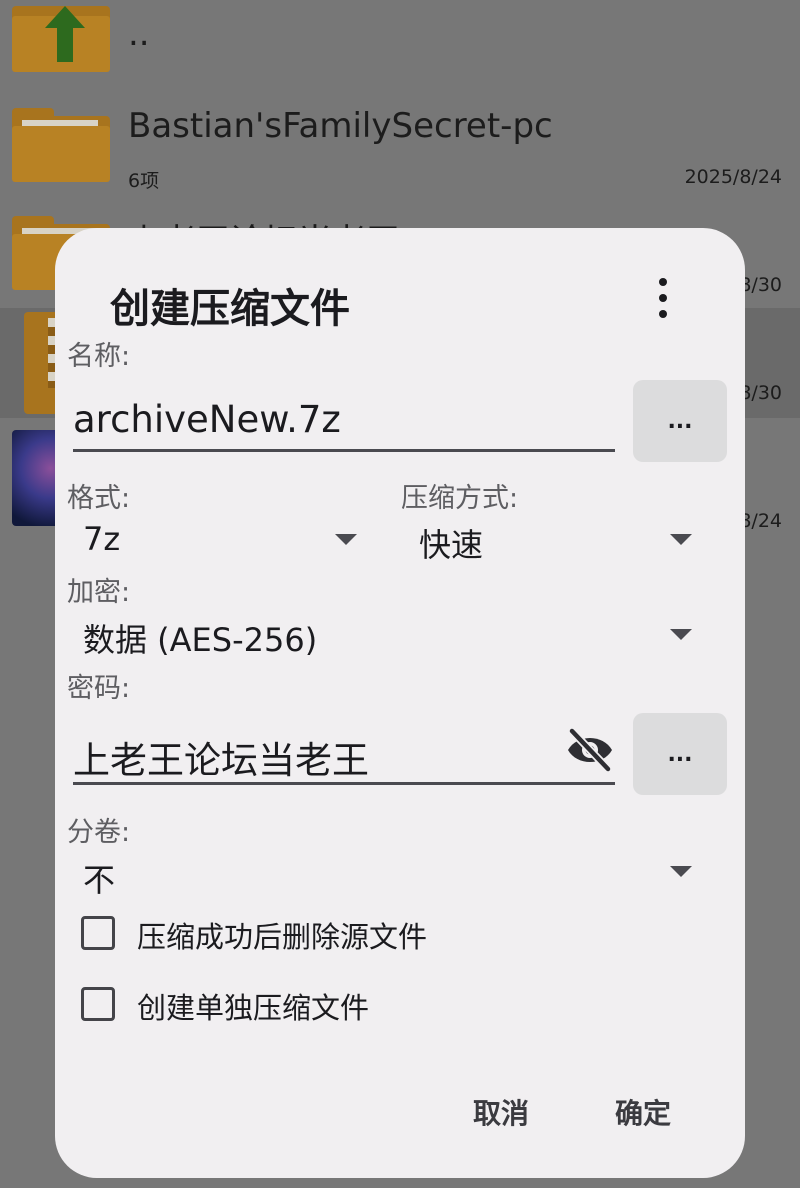  I want to click on password-label: 密码:, so click(99, 688).